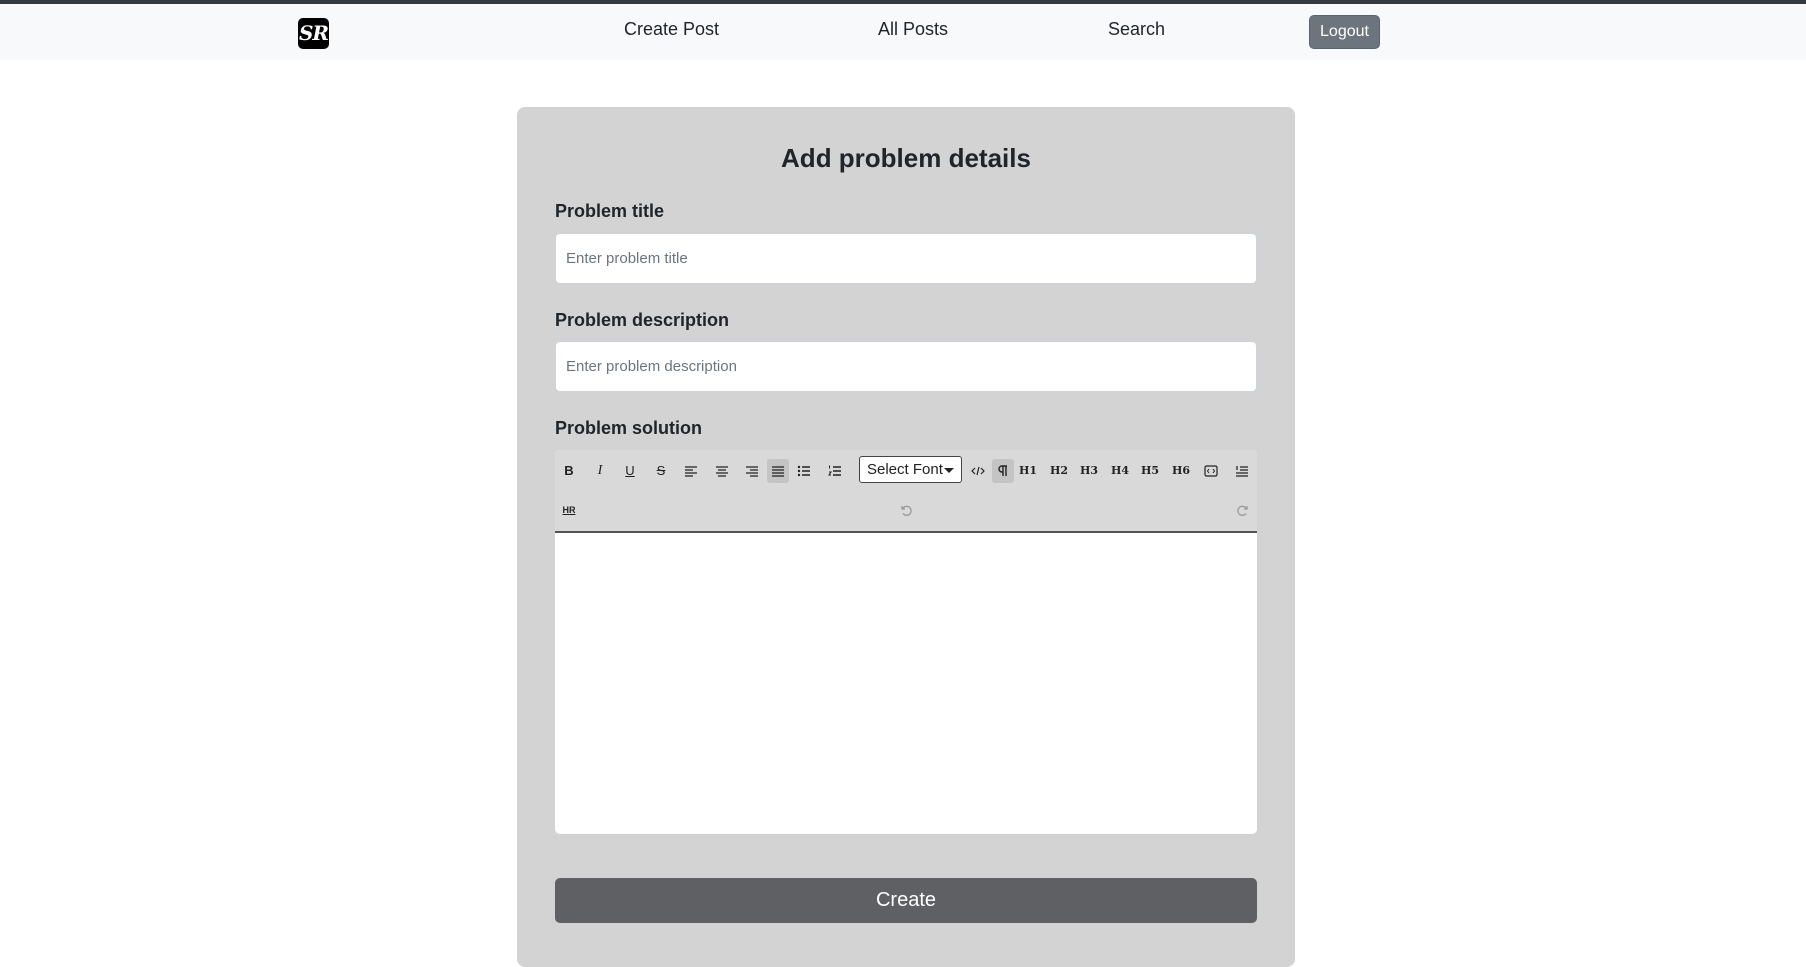  What do you see at coordinates (949, 470) in the screenshot?
I see `chevron-down-icon` at bounding box center [949, 470].